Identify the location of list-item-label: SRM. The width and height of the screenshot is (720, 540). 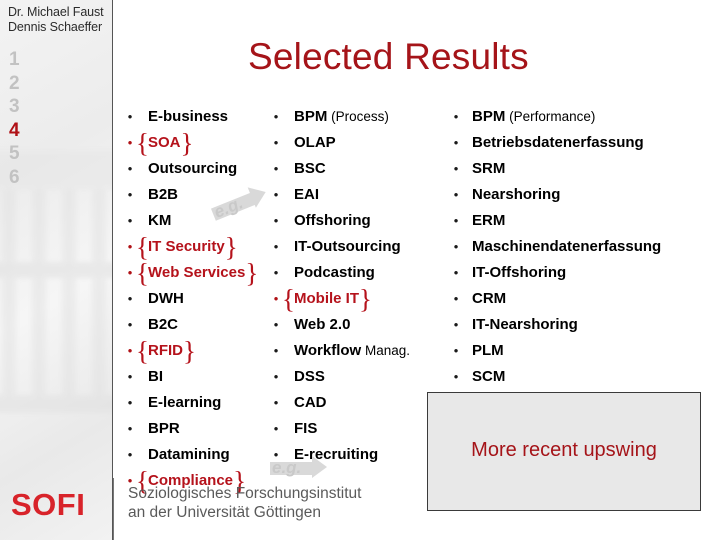
(488, 169).